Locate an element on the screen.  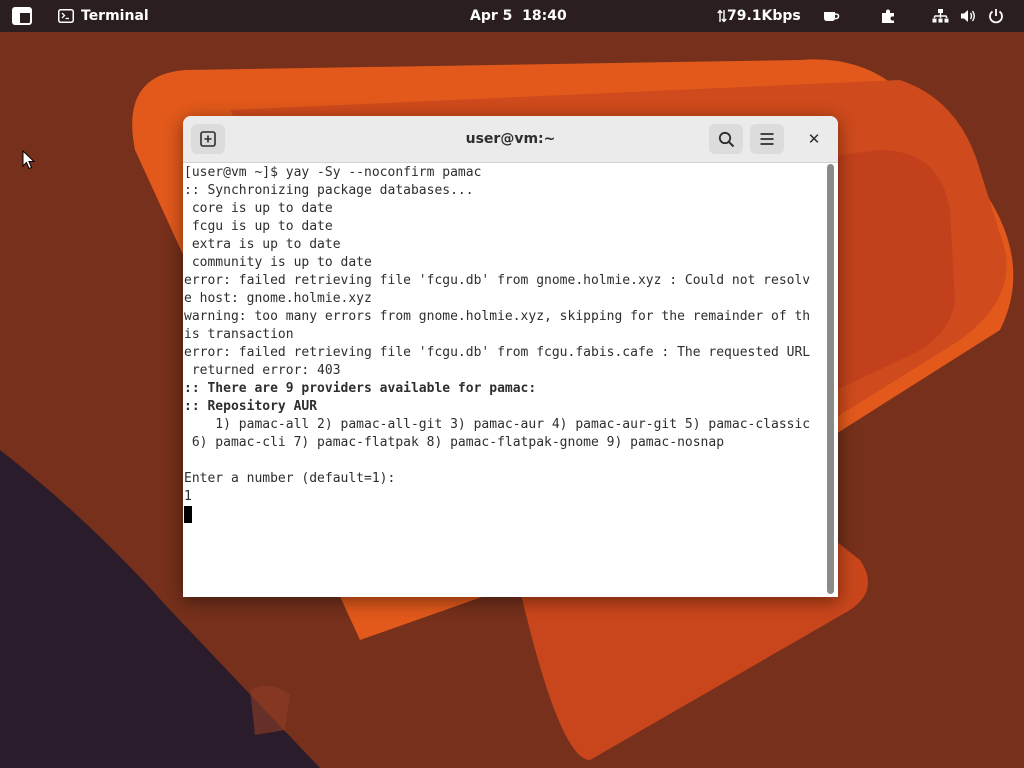
system-tray is located at coordinates (968, 16).